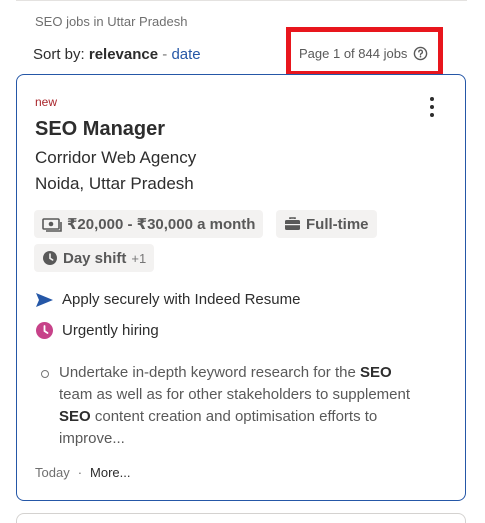 This screenshot has height=523, width=485. What do you see at coordinates (44, 330) in the screenshot?
I see `urgent-clock-icon` at bounding box center [44, 330].